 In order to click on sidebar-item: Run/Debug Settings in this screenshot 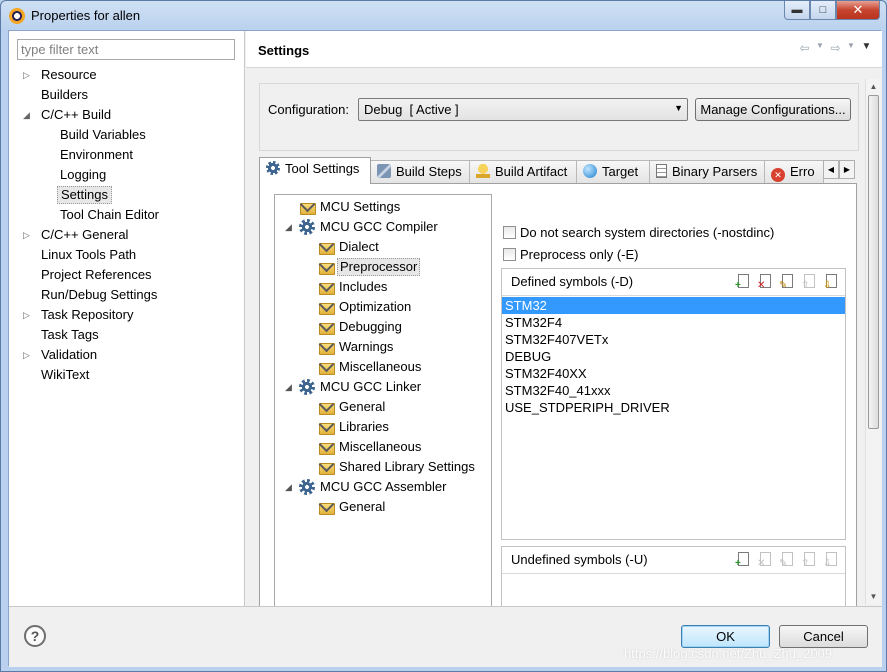, I will do `click(127, 295)`.